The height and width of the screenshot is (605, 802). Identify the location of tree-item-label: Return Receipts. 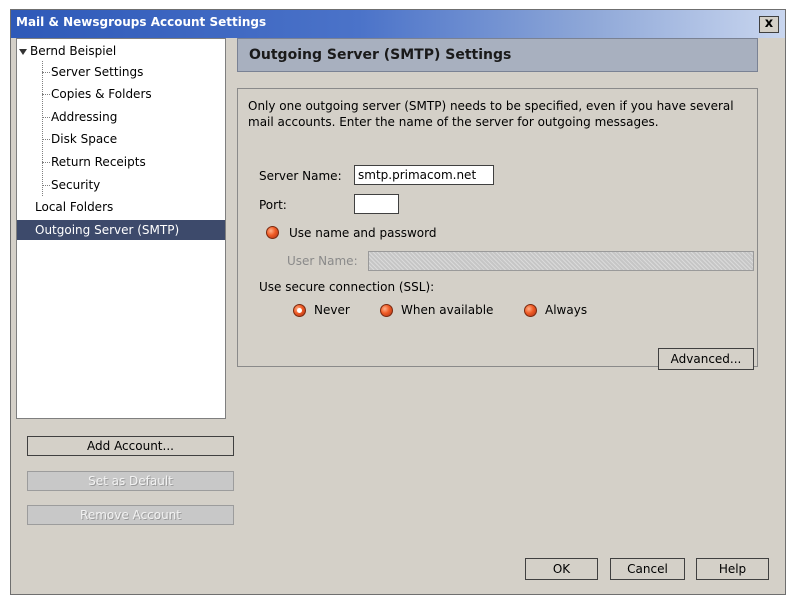
(98, 162).